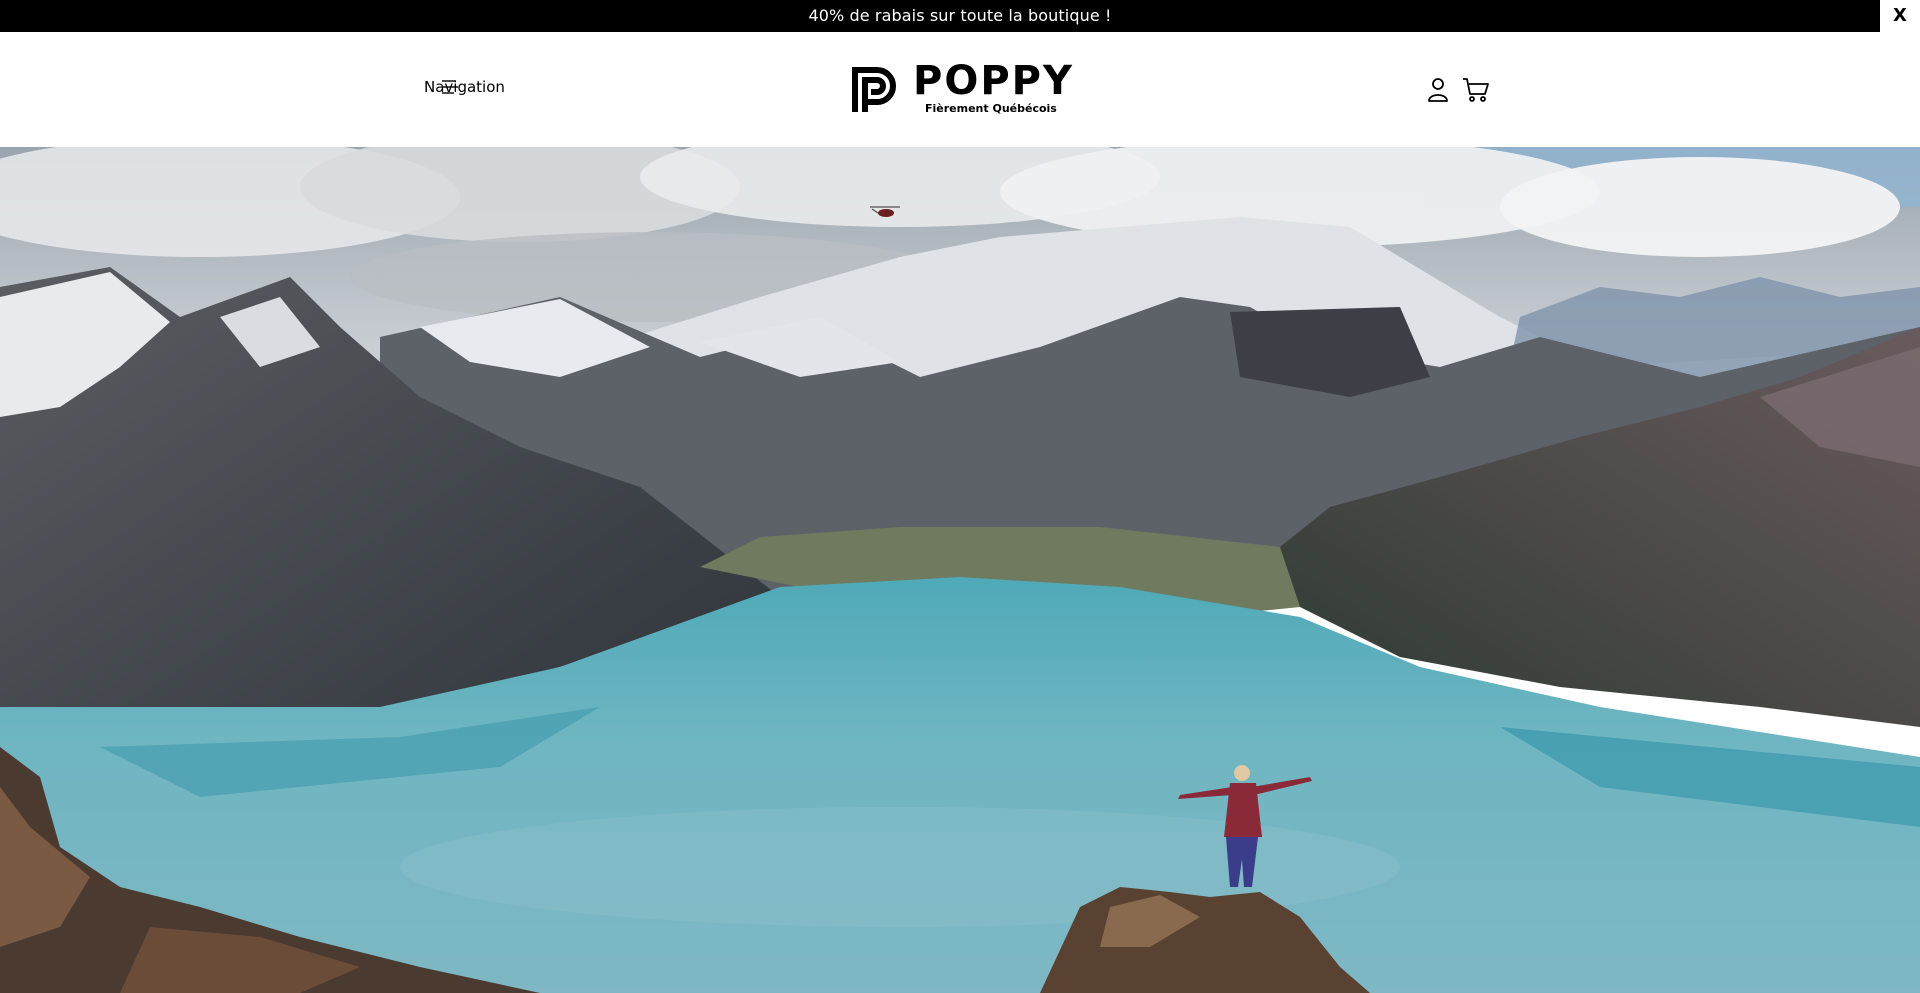  I want to click on site-logo: POPPY Fièrement Québécois, so click(960, 88).